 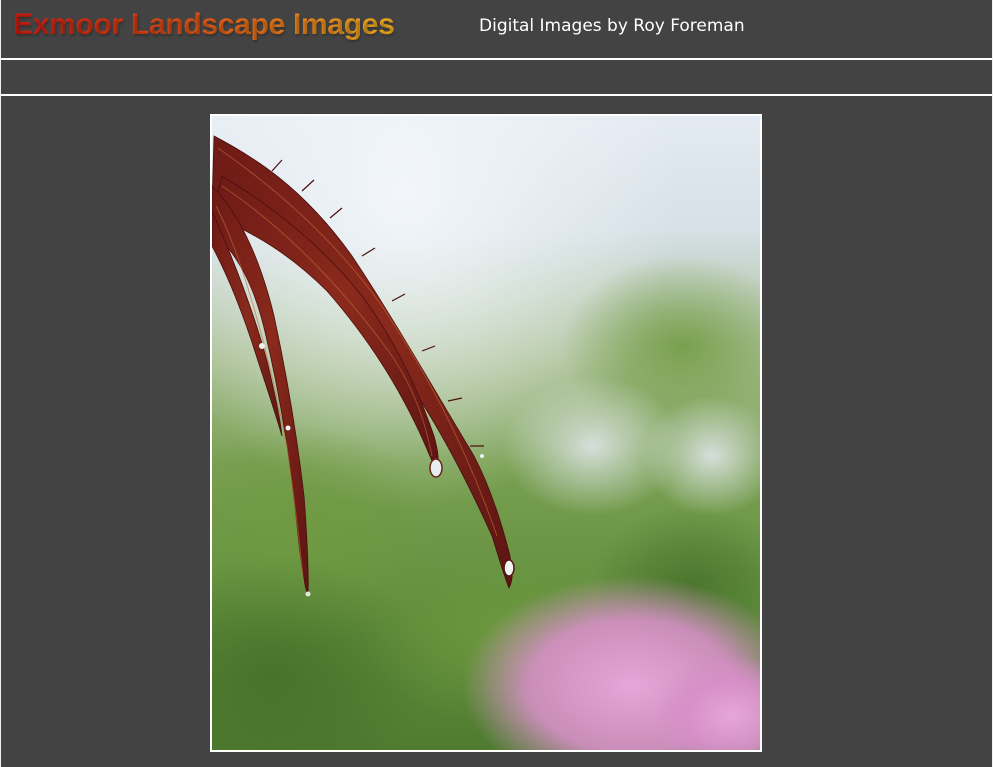 What do you see at coordinates (612, 26) in the screenshot?
I see `site-subtitle: Digital Images by Roy Foreman` at bounding box center [612, 26].